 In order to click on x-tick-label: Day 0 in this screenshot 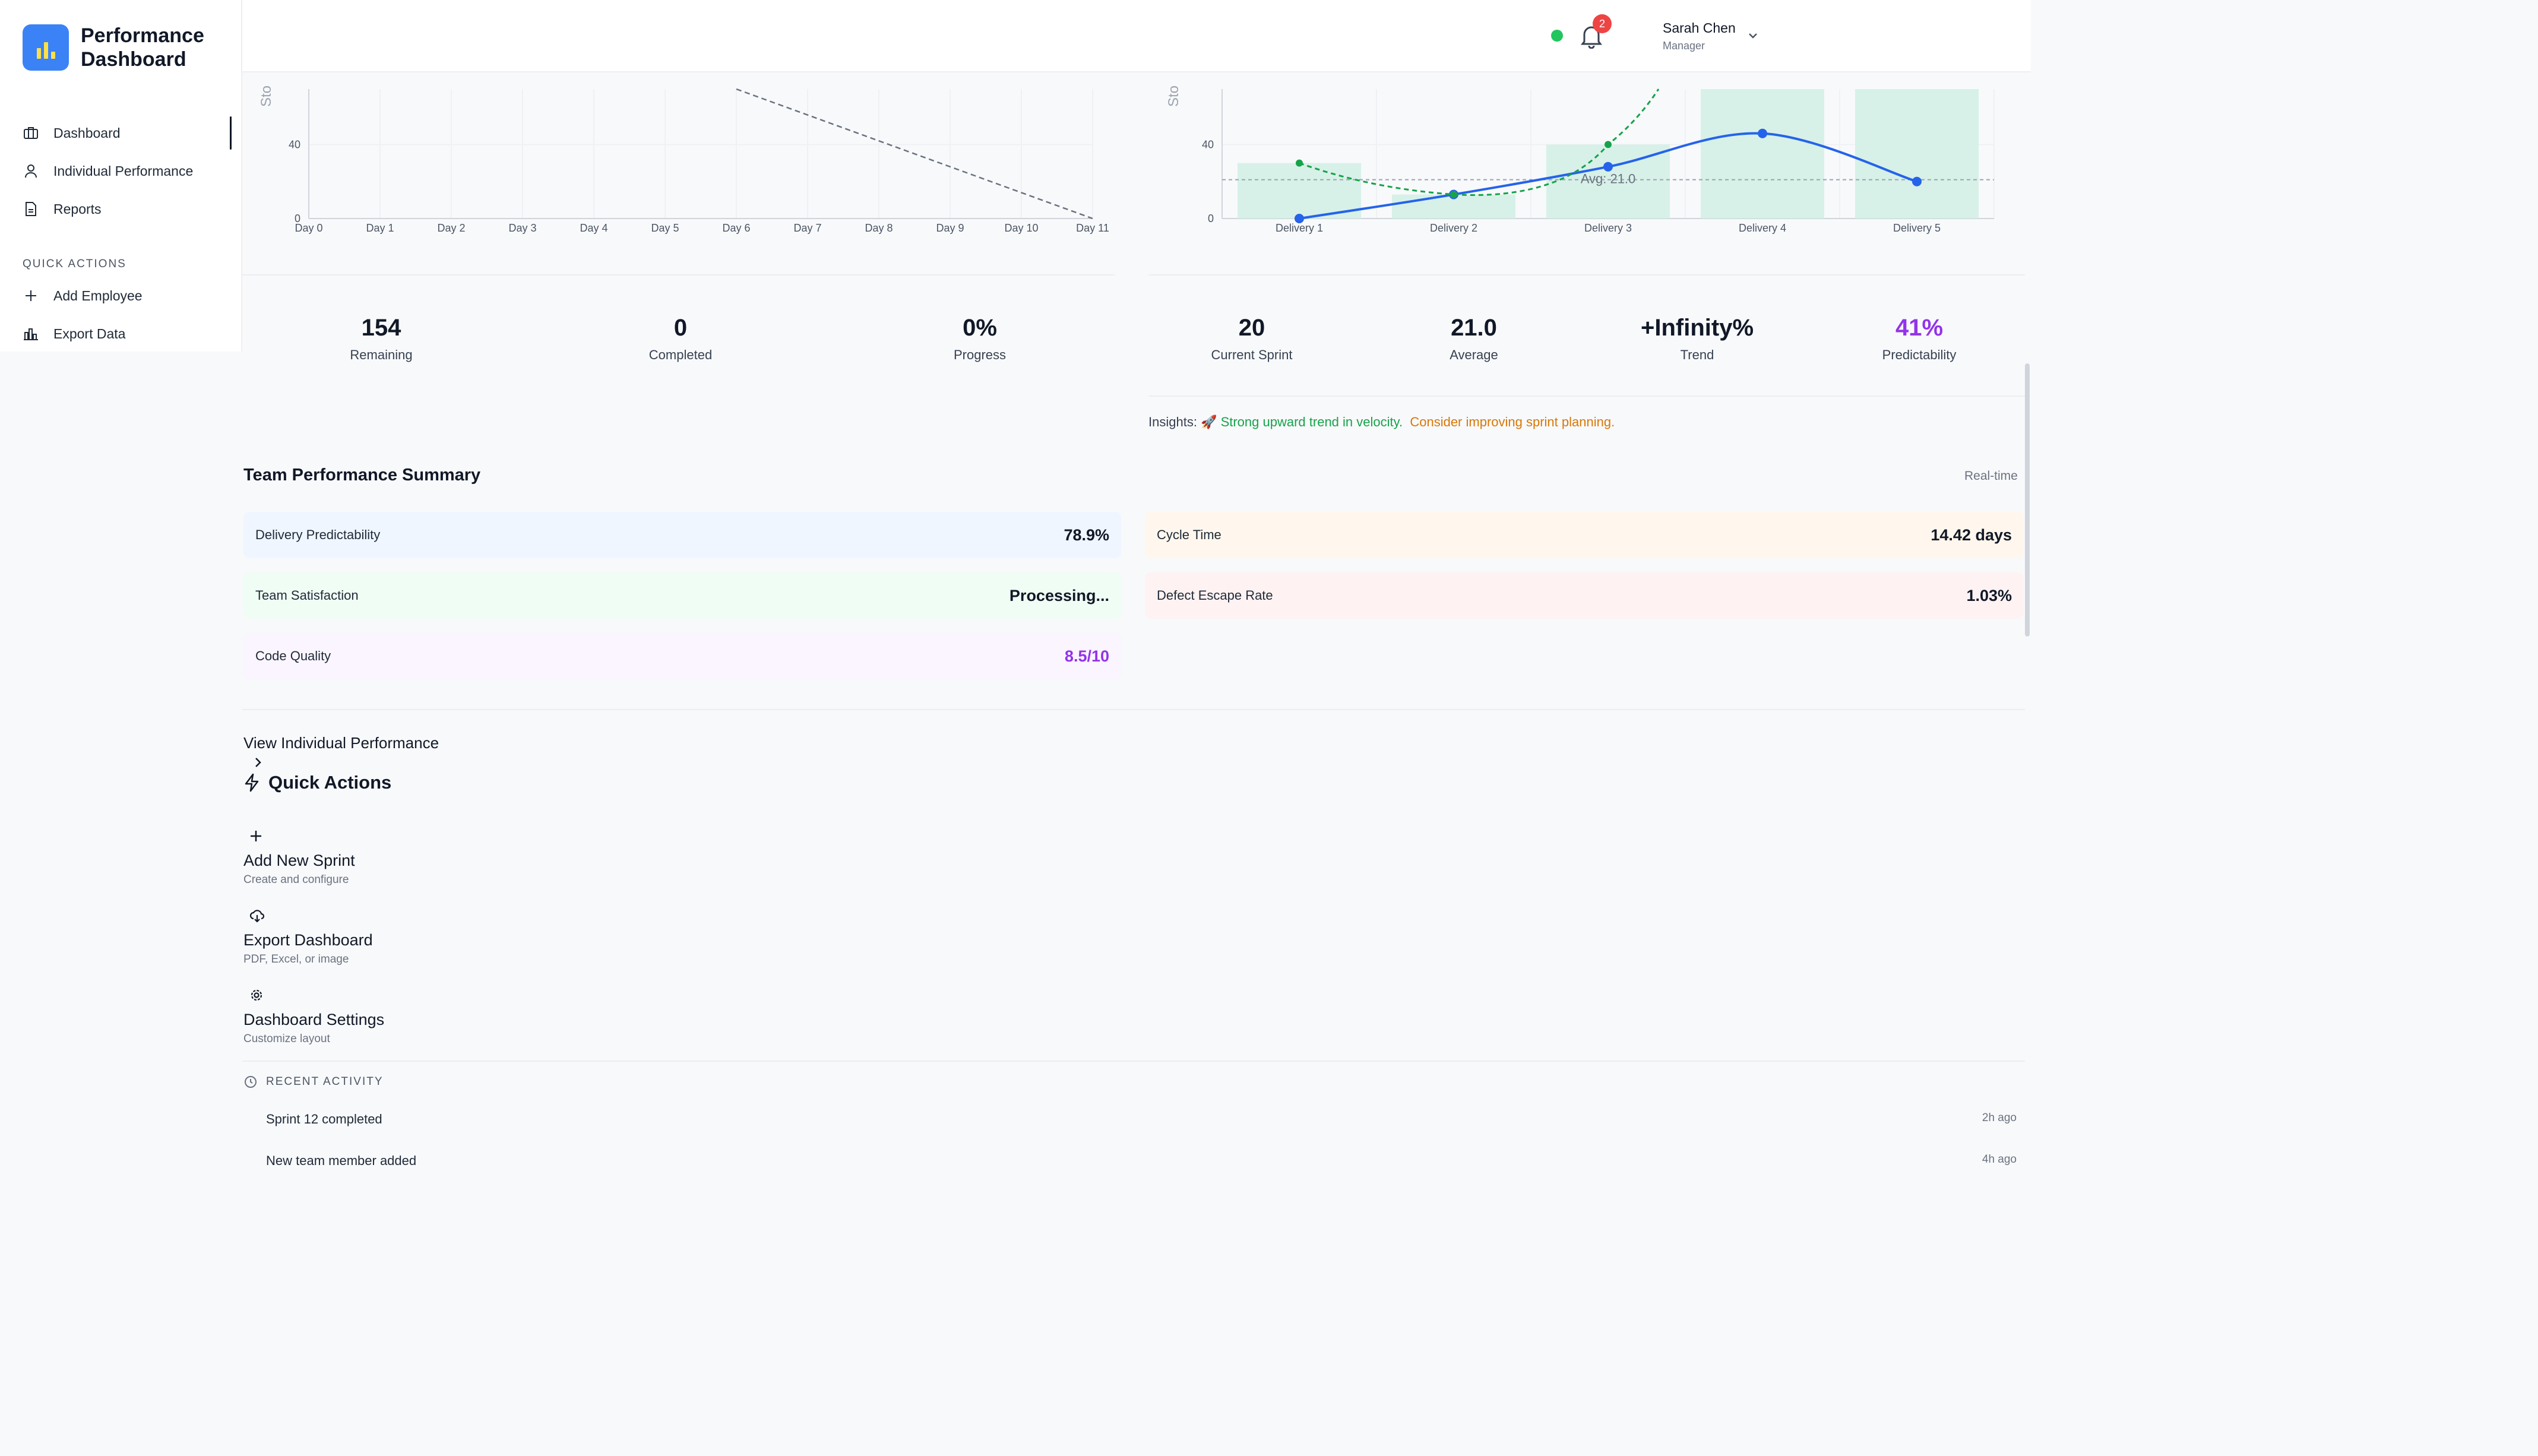, I will do `click(308, 228)`.